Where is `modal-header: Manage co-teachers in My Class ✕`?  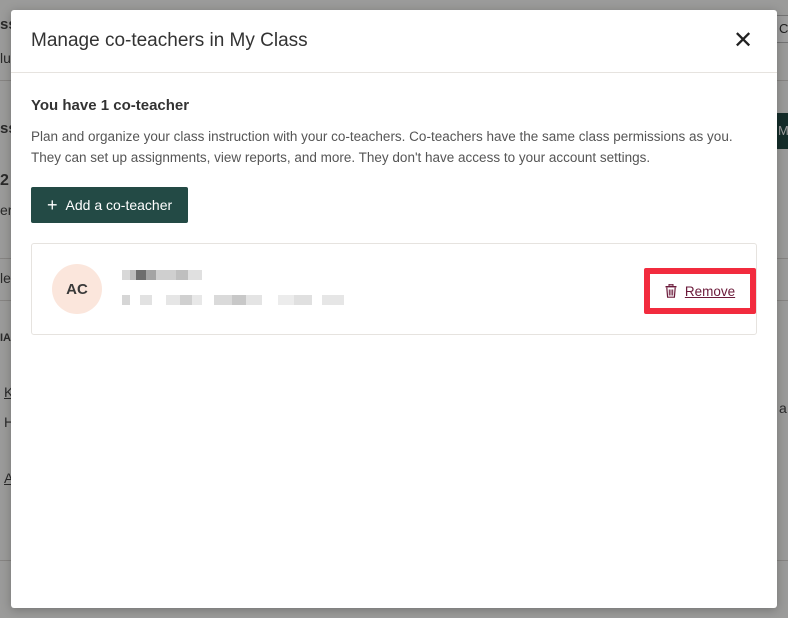 modal-header: Manage co-teachers in My Class ✕ is located at coordinates (394, 41).